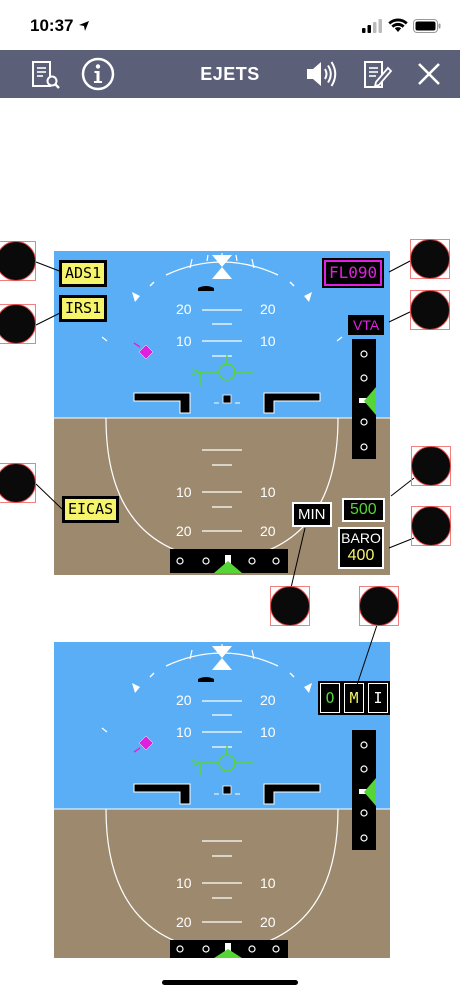 The height and width of the screenshot is (996, 460). I want to click on status-bar: 10:37, so click(230, 25).